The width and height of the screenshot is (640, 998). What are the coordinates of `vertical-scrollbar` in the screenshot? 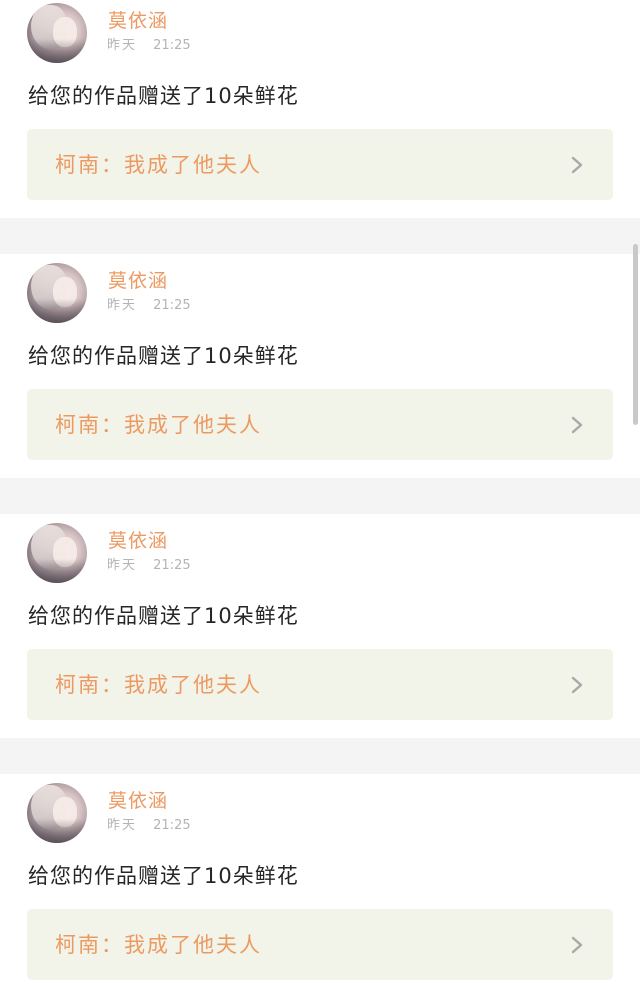 It's located at (635, 334).